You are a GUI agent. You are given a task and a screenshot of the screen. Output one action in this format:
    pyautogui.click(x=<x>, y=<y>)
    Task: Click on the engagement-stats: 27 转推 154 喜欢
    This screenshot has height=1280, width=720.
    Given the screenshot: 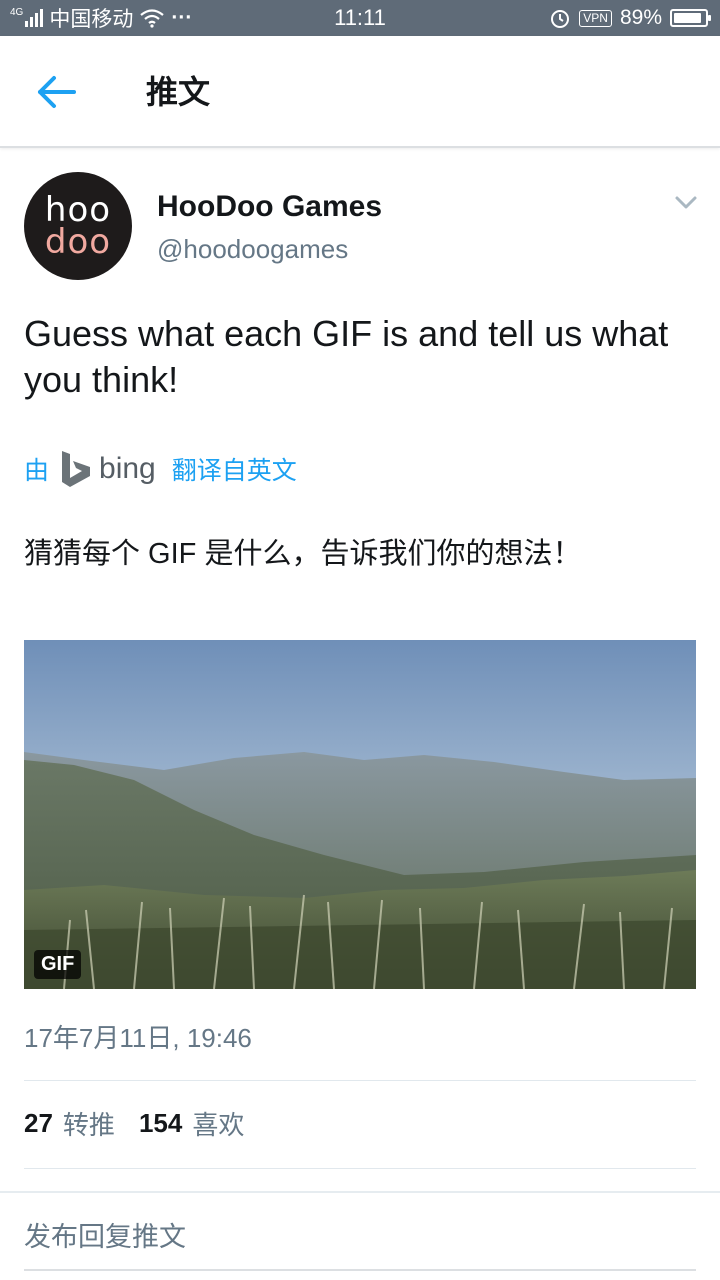 What is the action you would take?
    pyautogui.click(x=146, y=1123)
    